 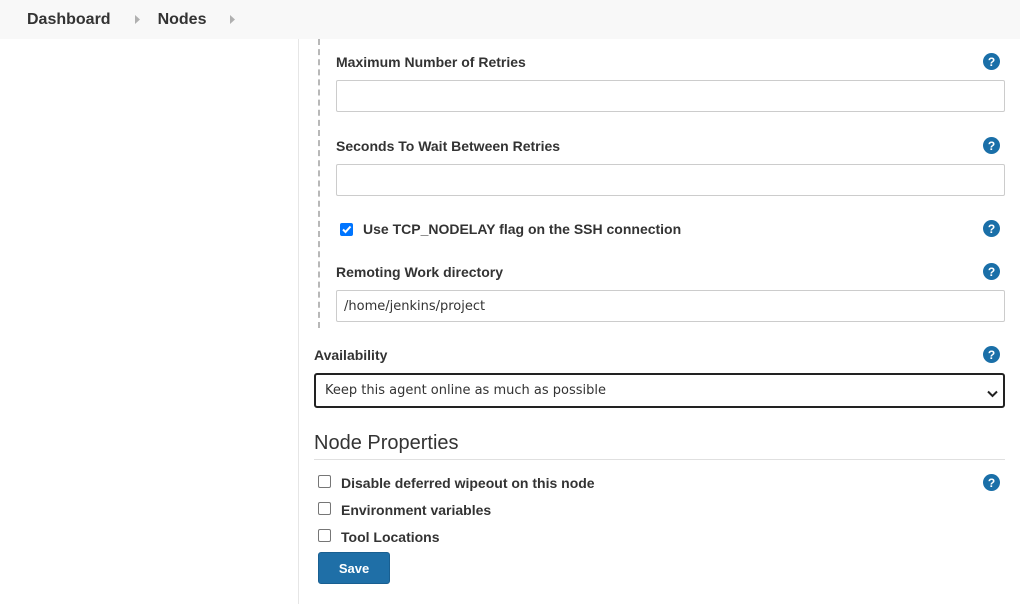 I want to click on disable-wipeout-label: Disable deferred wipeout on this node, so click(x=468, y=483).